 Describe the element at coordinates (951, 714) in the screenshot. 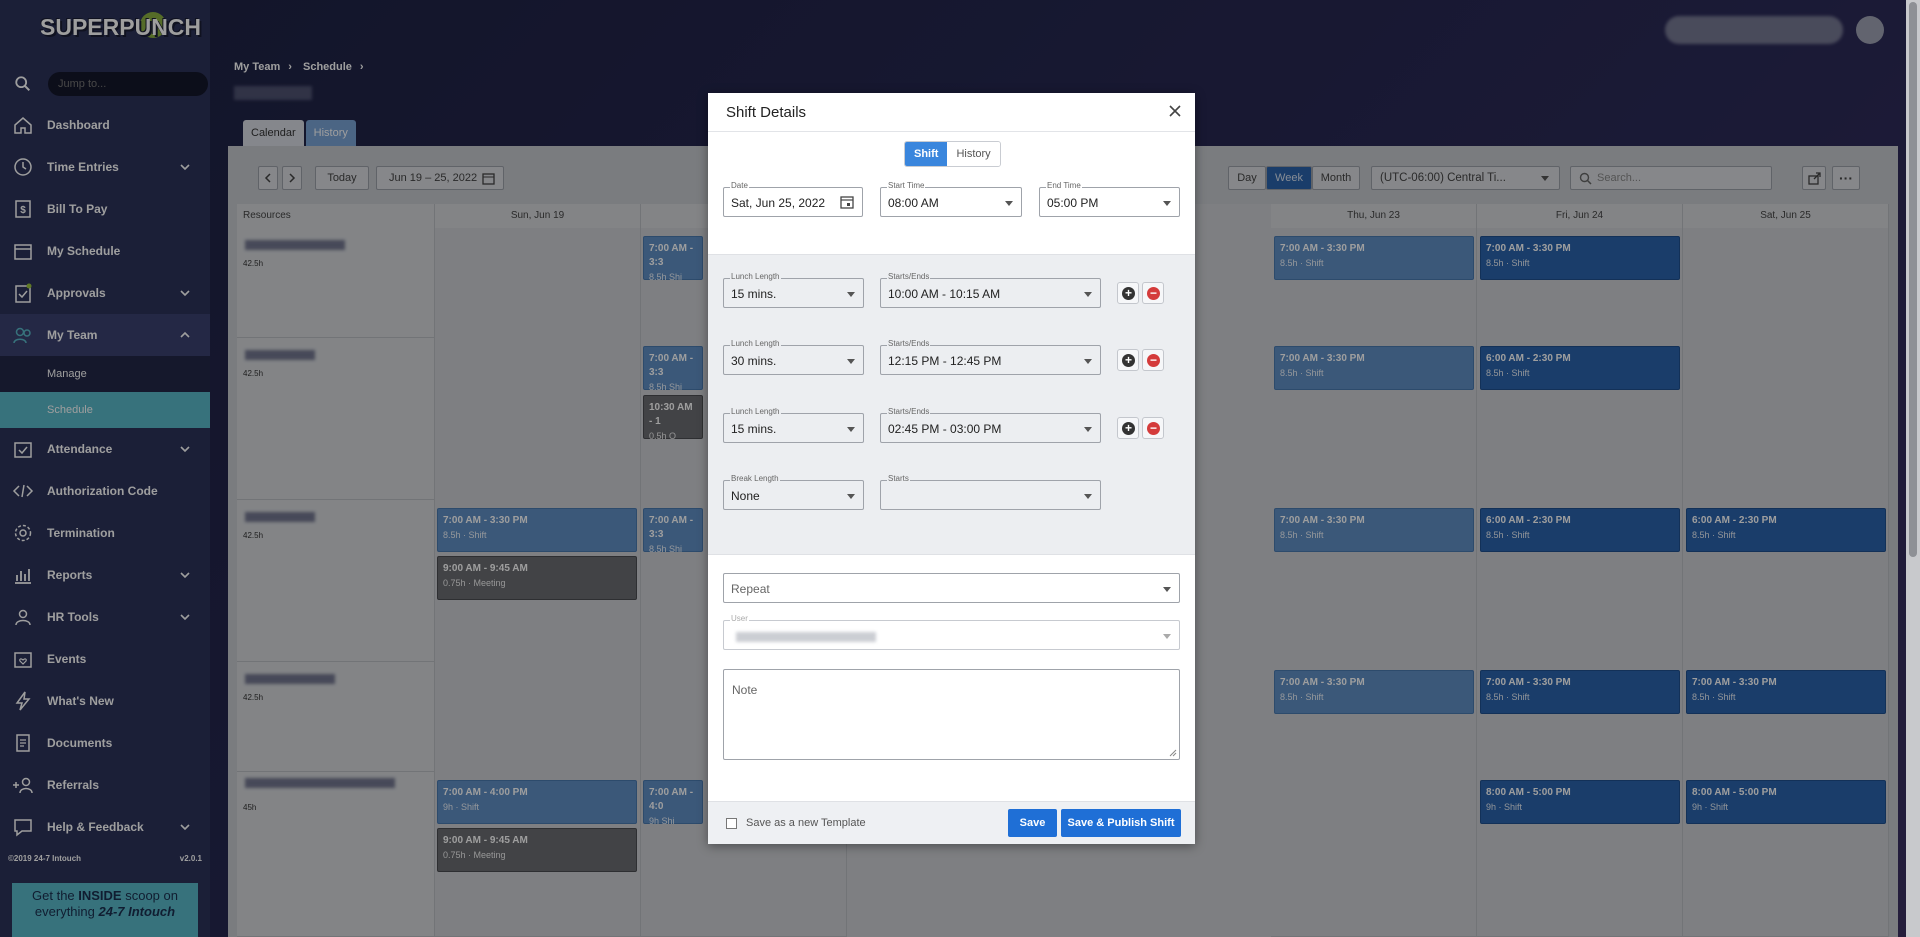

I see `note-textarea: Note` at that location.